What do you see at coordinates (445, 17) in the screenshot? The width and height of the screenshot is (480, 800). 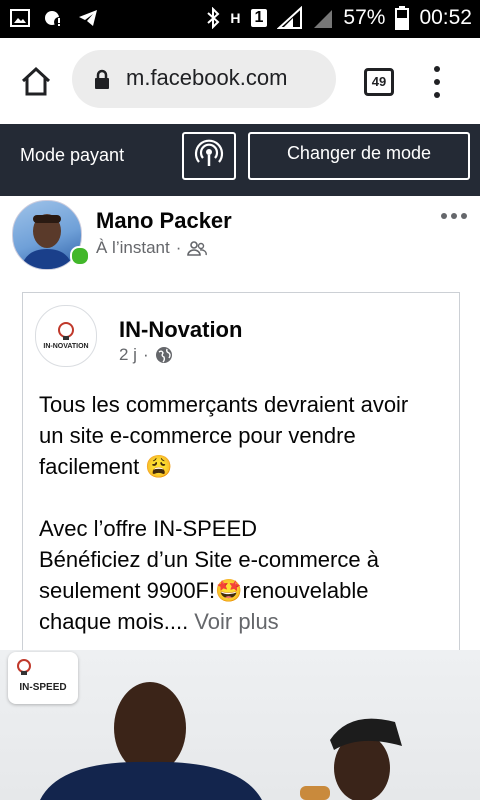 I see `clock: 00:52` at bounding box center [445, 17].